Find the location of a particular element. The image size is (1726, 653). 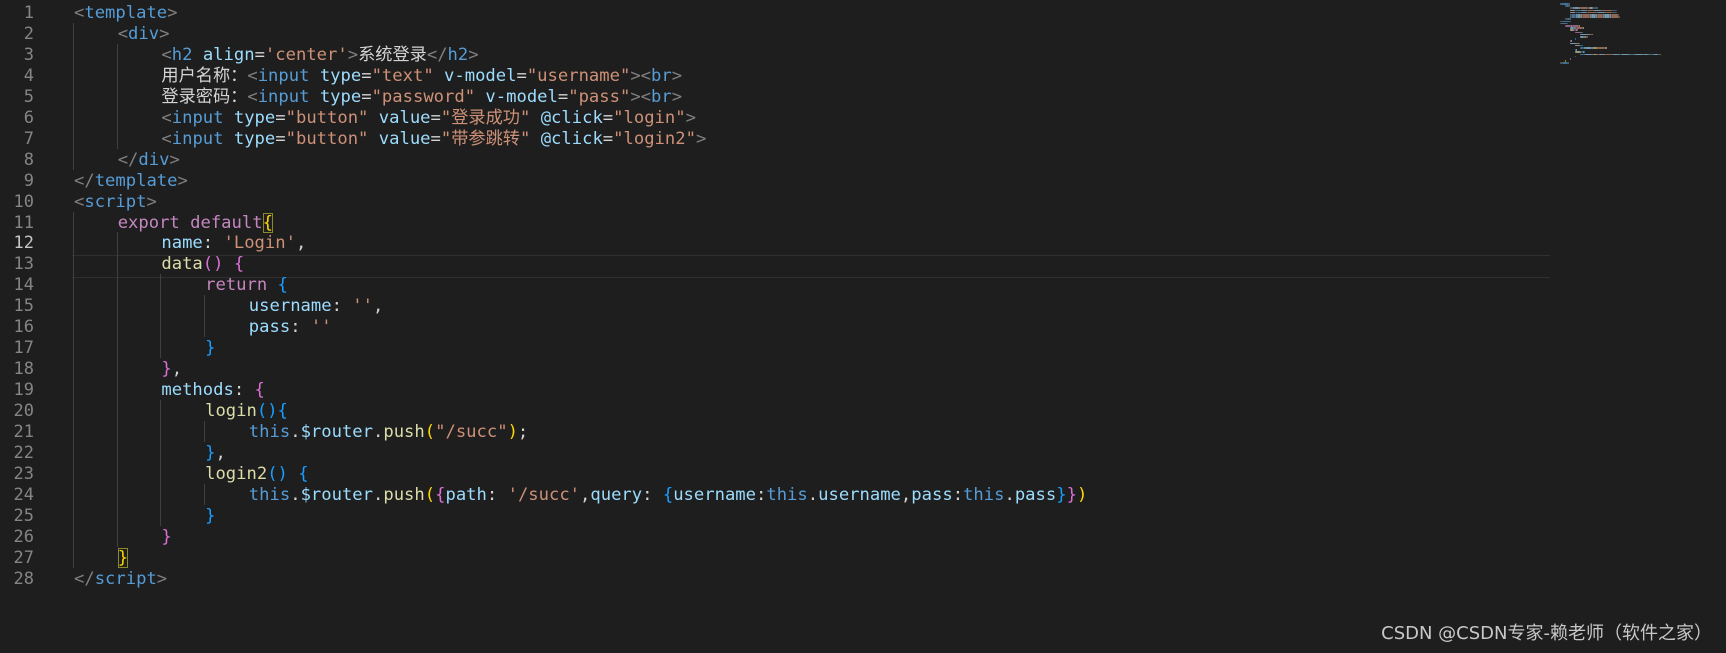

token-attribute-name: query is located at coordinates (616, 494).